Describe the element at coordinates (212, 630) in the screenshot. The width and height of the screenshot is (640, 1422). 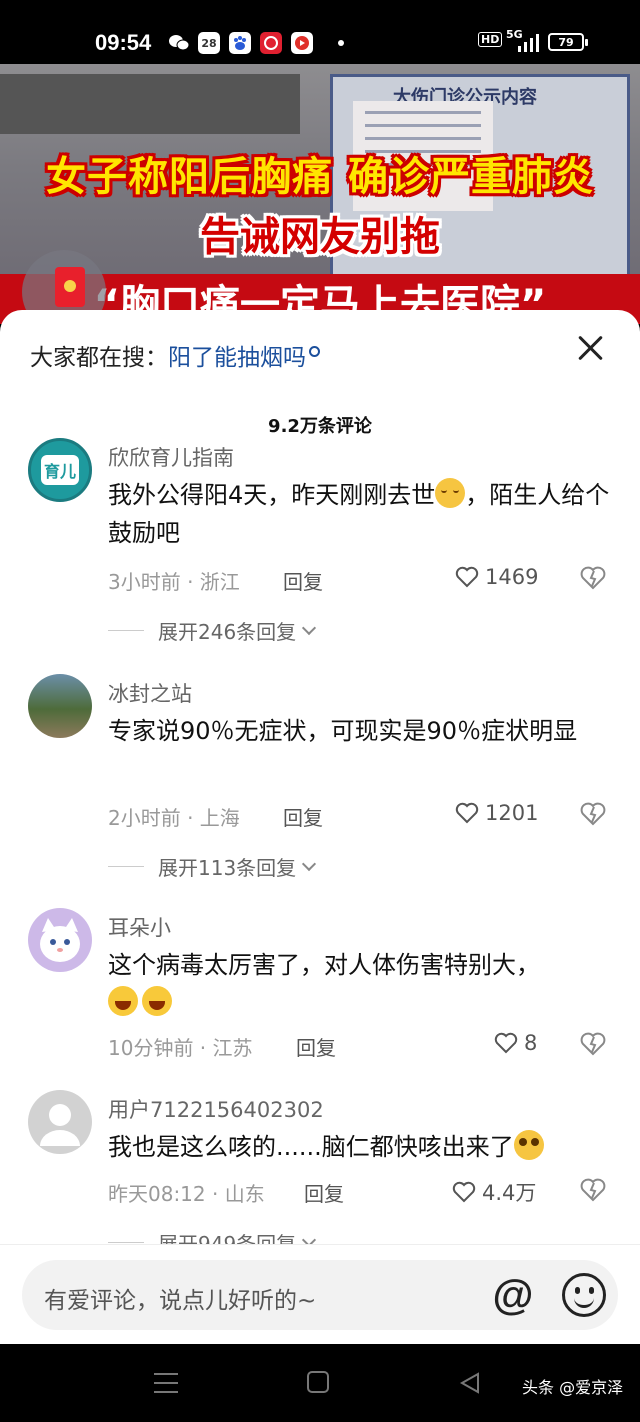
I see `expand-replies: 展开246条回复` at that location.